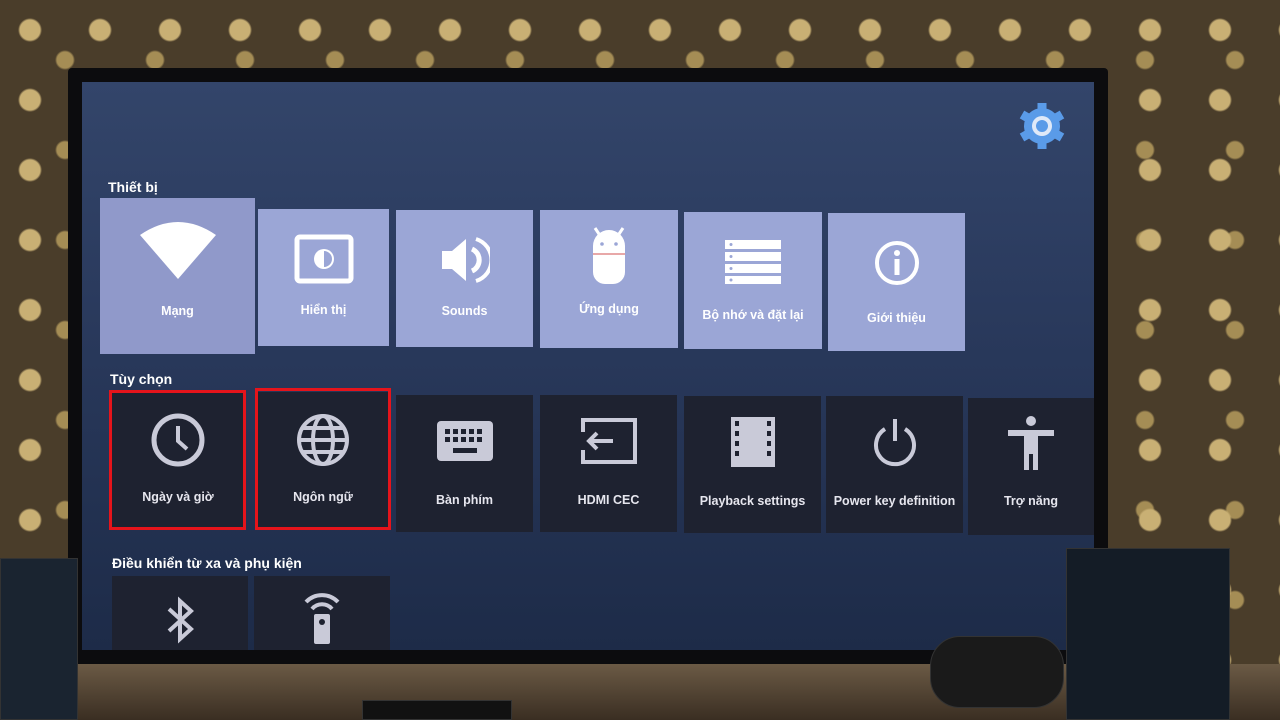 The image size is (1280, 720). I want to click on tile-bluetooth, so click(180, 613).